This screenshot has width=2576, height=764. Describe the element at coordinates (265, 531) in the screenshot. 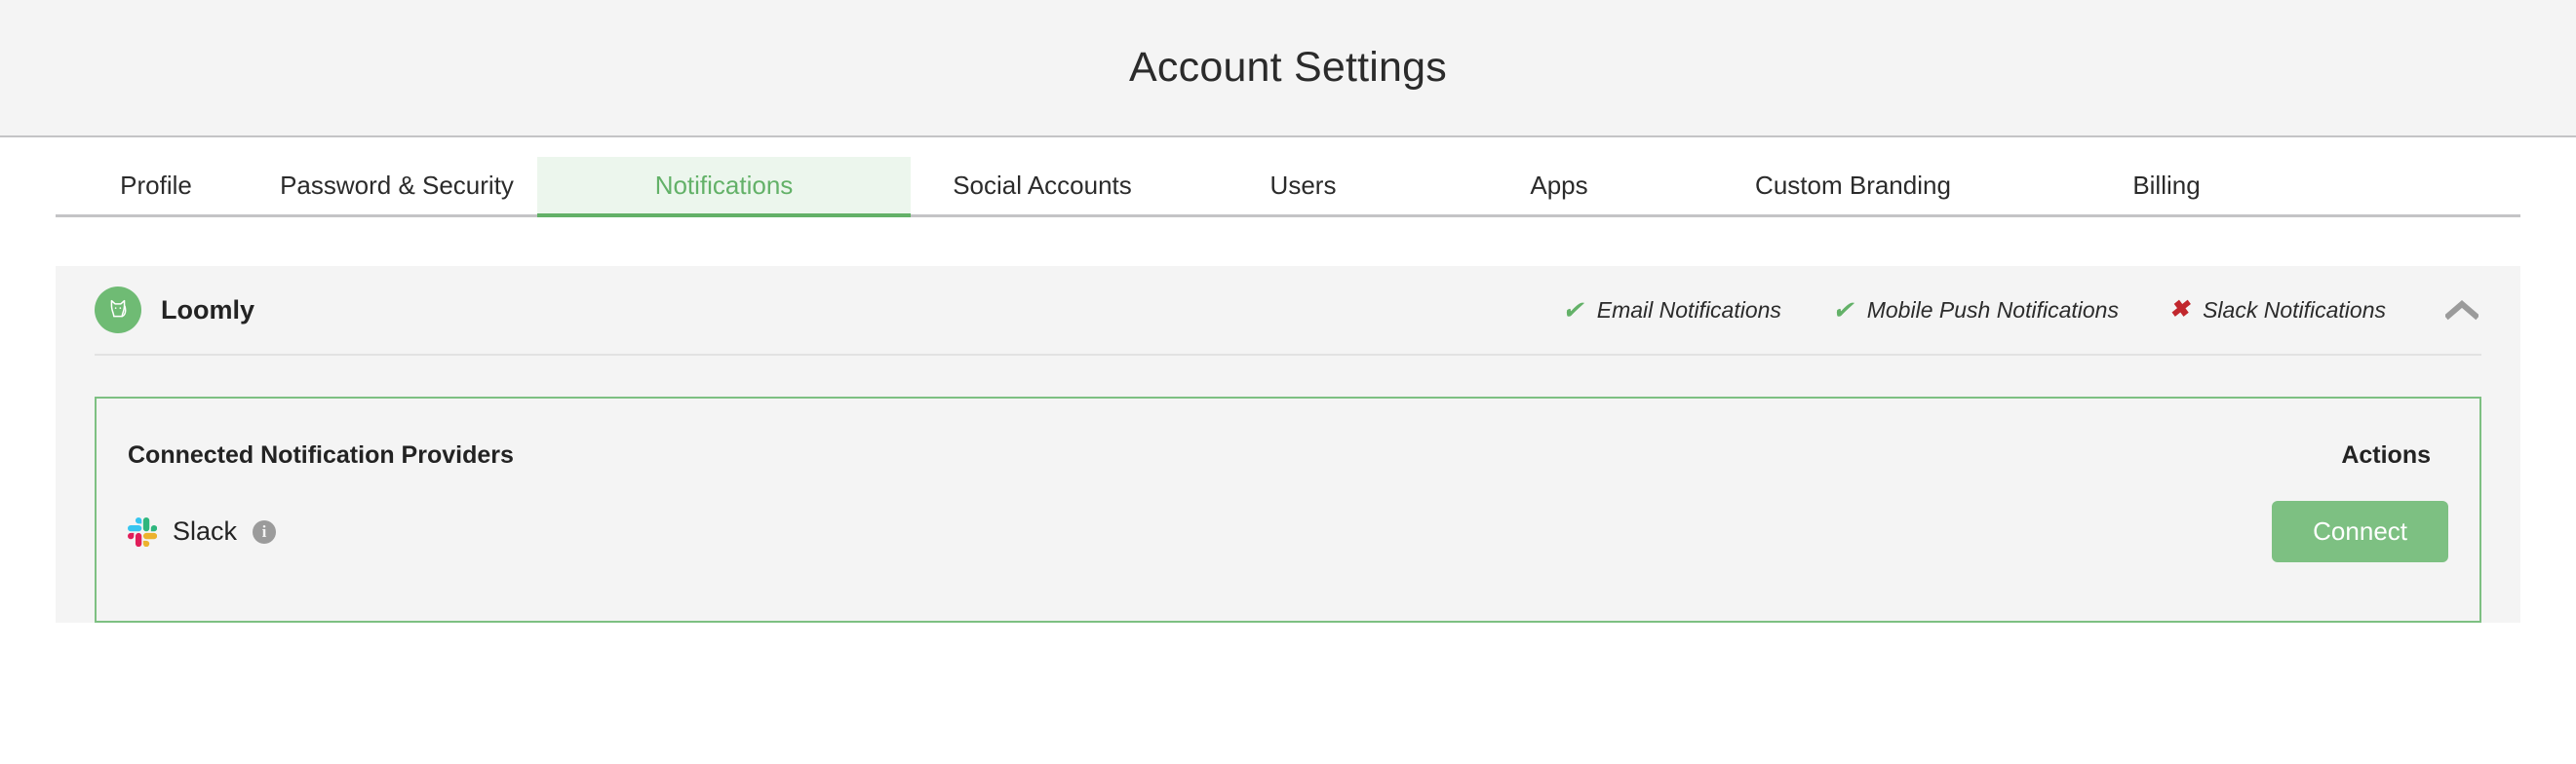

I see `info-icon: i` at that location.